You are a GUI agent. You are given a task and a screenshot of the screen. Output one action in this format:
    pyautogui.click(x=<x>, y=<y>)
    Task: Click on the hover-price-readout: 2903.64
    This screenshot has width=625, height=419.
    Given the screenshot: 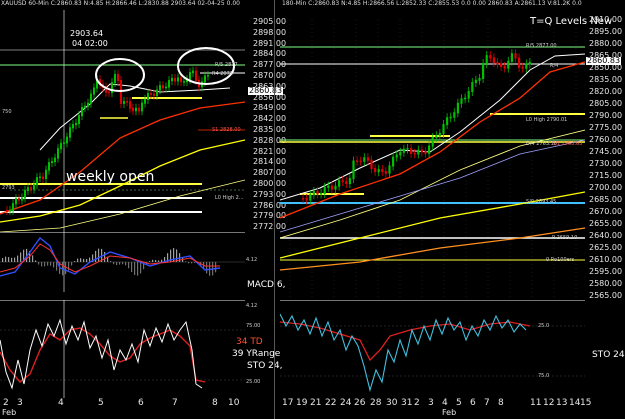 What is the action you would take?
    pyautogui.click(x=87, y=33)
    